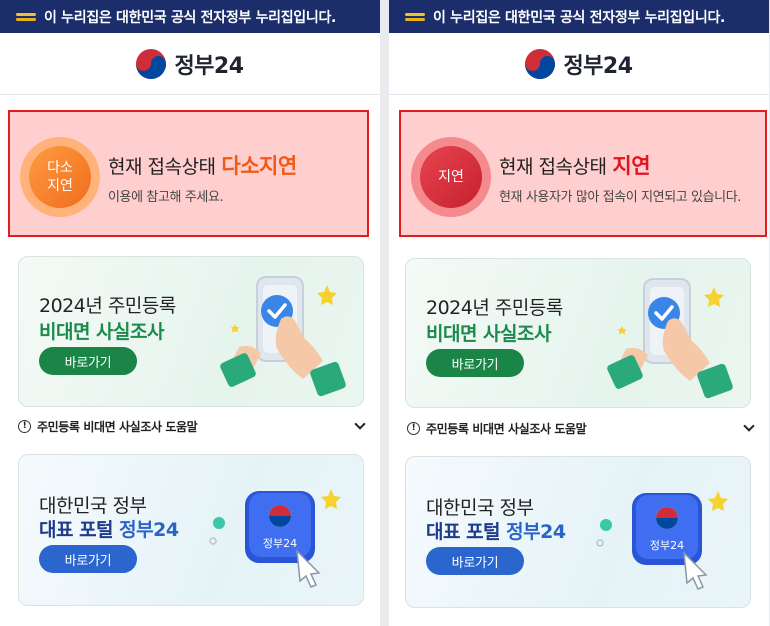 The height and width of the screenshot is (626, 770). What do you see at coordinates (60, 186) in the screenshot?
I see `status-indicator-label-line2: 지연` at bounding box center [60, 186].